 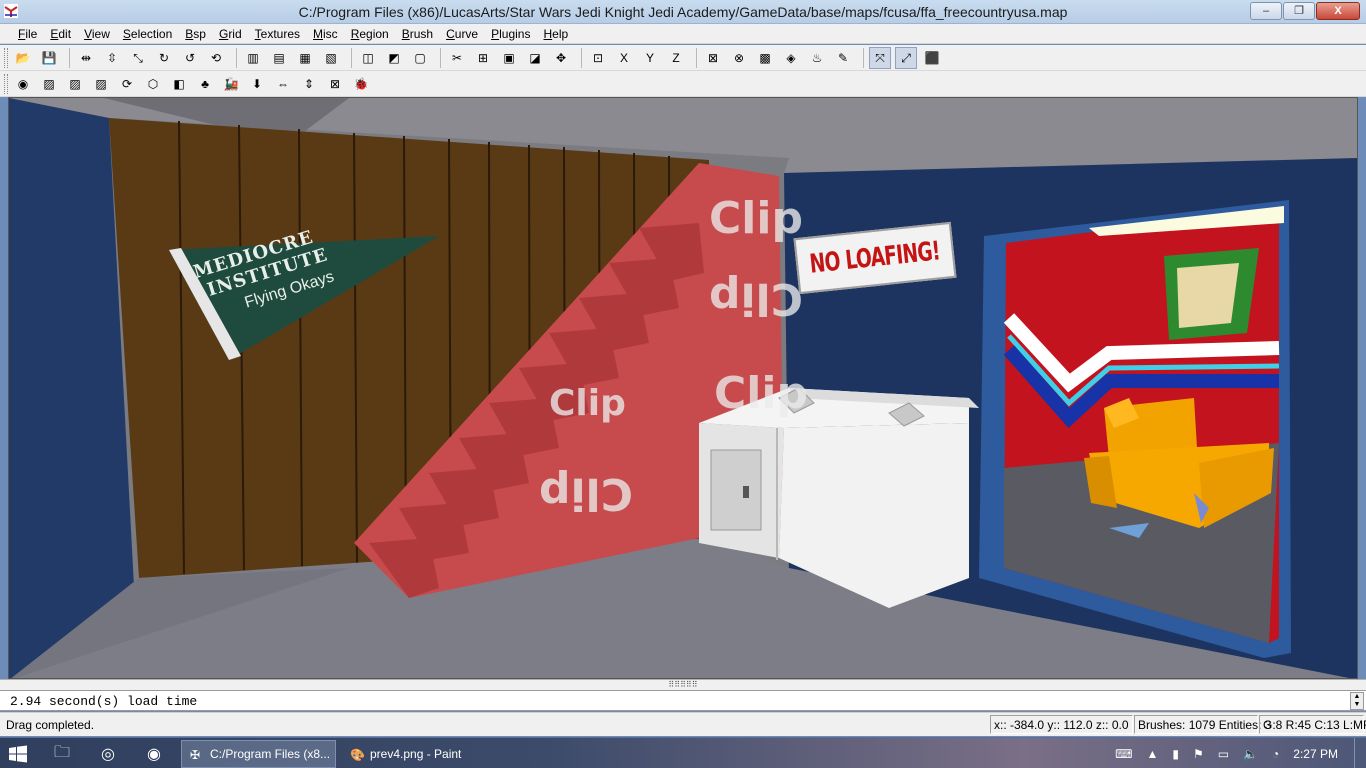 What do you see at coordinates (230, 34) in the screenshot?
I see `menu-grid: Grid` at bounding box center [230, 34].